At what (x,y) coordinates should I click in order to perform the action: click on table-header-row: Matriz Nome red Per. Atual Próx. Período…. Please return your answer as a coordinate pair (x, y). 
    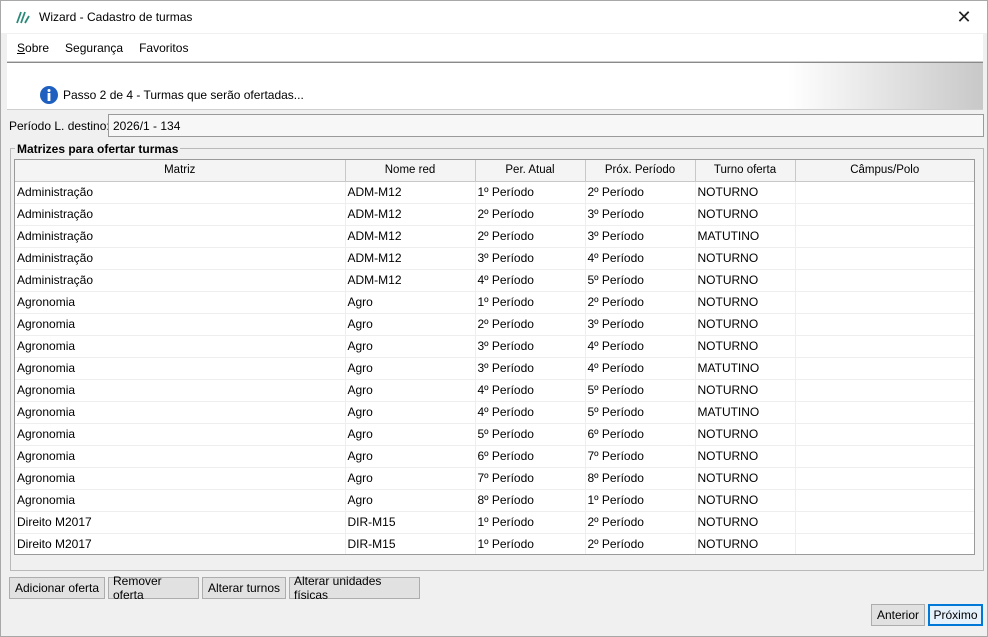
    Looking at the image, I should click on (494, 171).